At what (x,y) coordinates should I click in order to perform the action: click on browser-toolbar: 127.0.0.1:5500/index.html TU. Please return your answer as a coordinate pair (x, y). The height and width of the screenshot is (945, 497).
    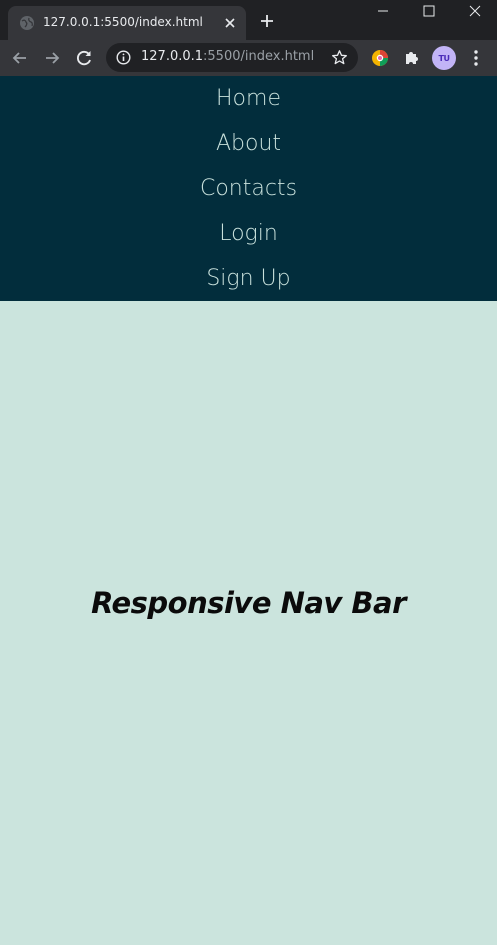
    Looking at the image, I should click on (248, 58).